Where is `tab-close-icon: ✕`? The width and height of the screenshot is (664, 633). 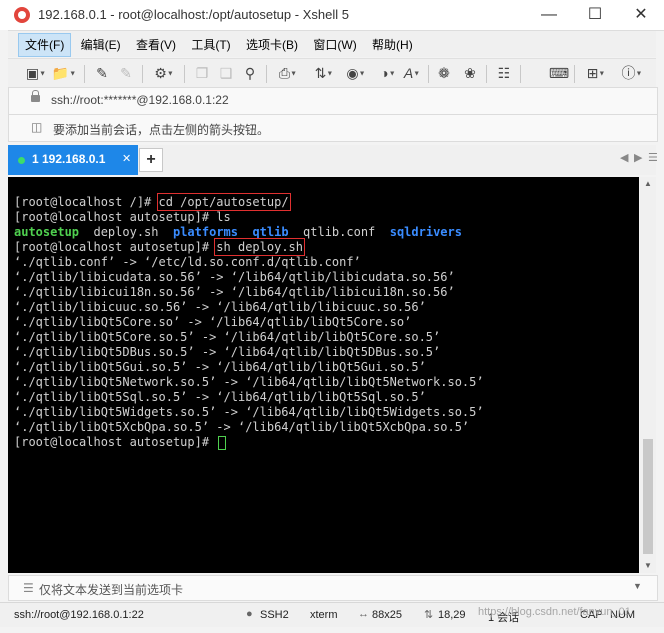
tab-close-icon: ✕ is located at coordinates (126, 158).